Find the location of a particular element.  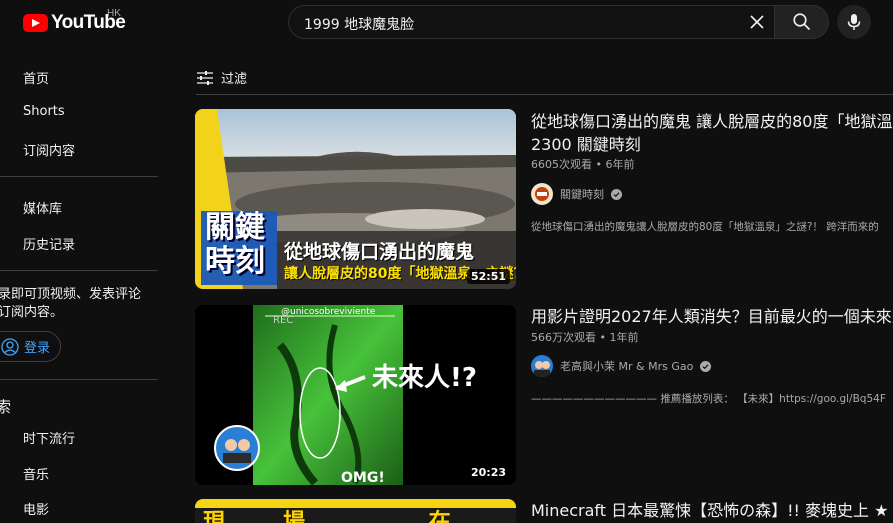

mic-icon is located at coordinates (854, 22).